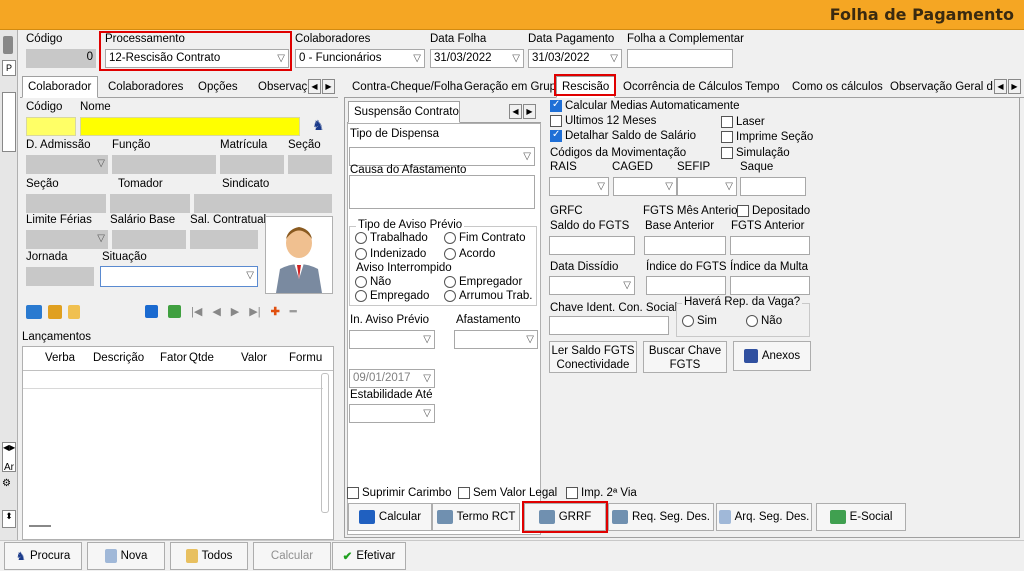 This screenshot has width=1024, height=571. What do you see at coordinates (224, 239) in the screenshot?
I see `sal-contratual-field` at bounding box center [224, 239].